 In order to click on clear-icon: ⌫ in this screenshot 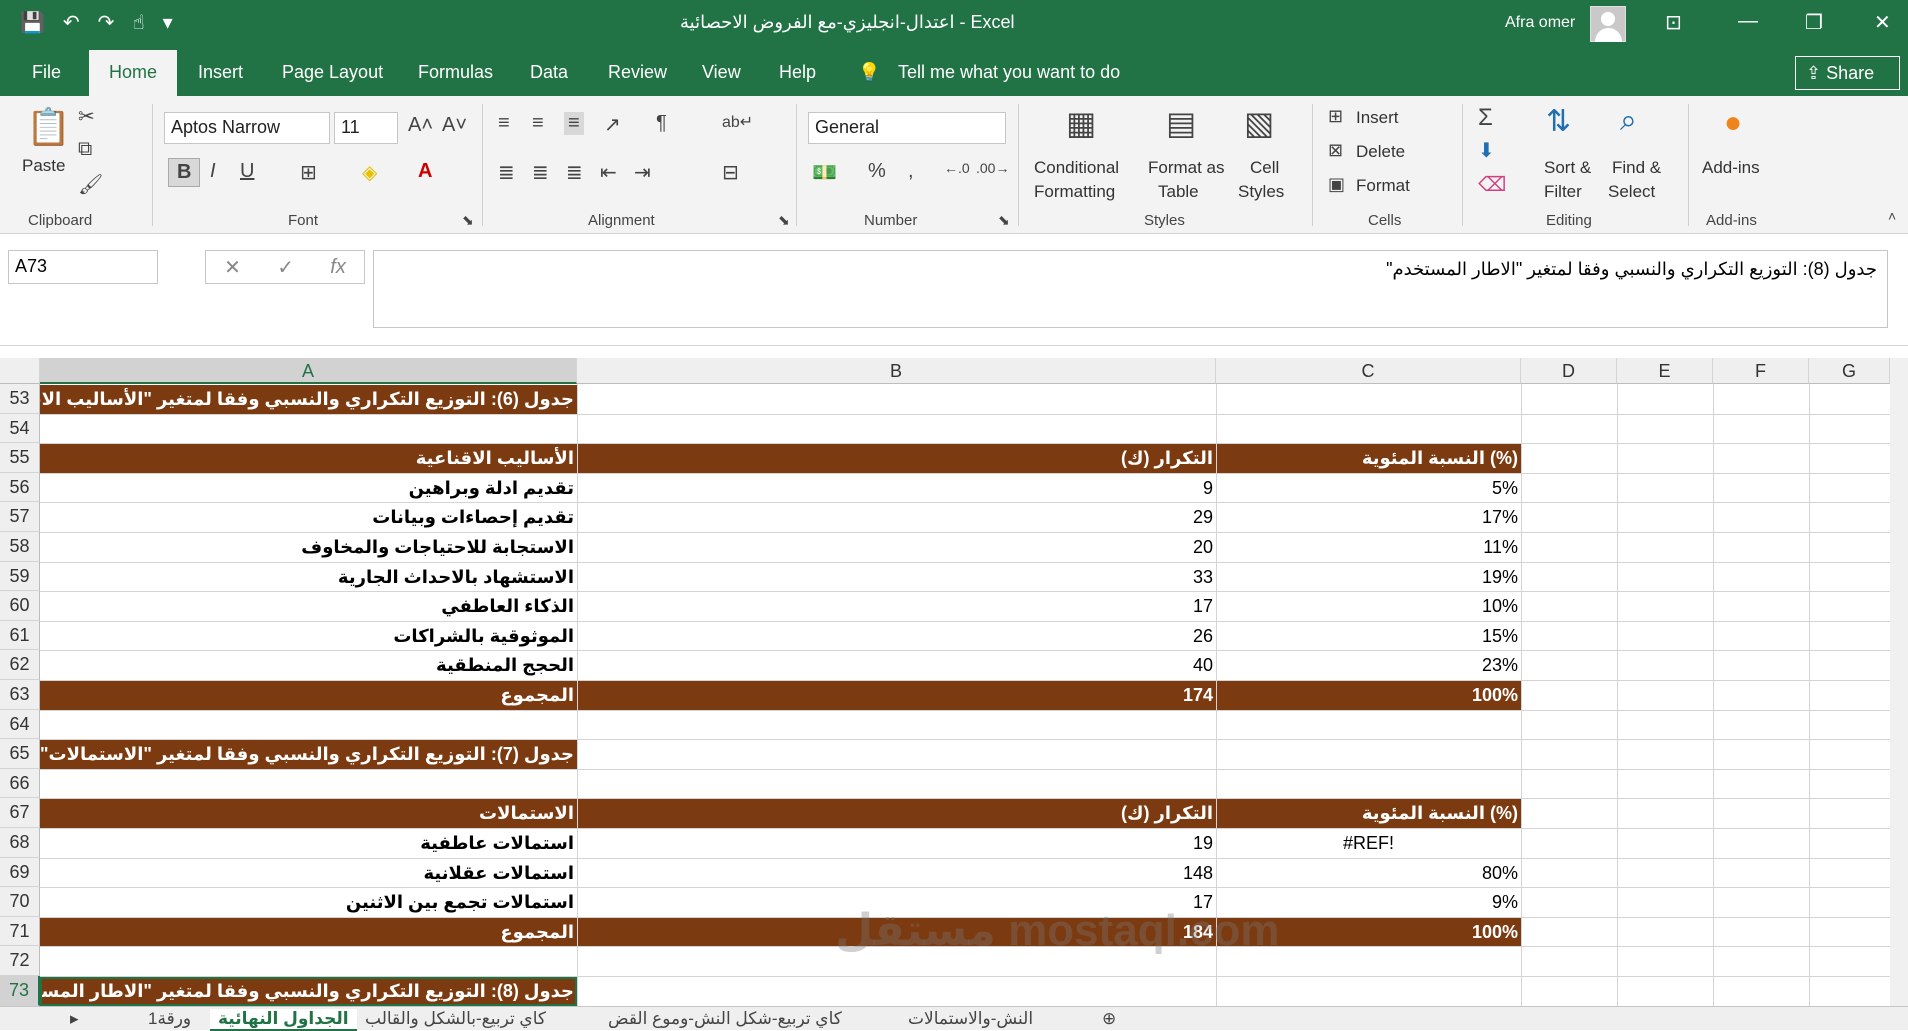, I will do `click(1492, 184)`.